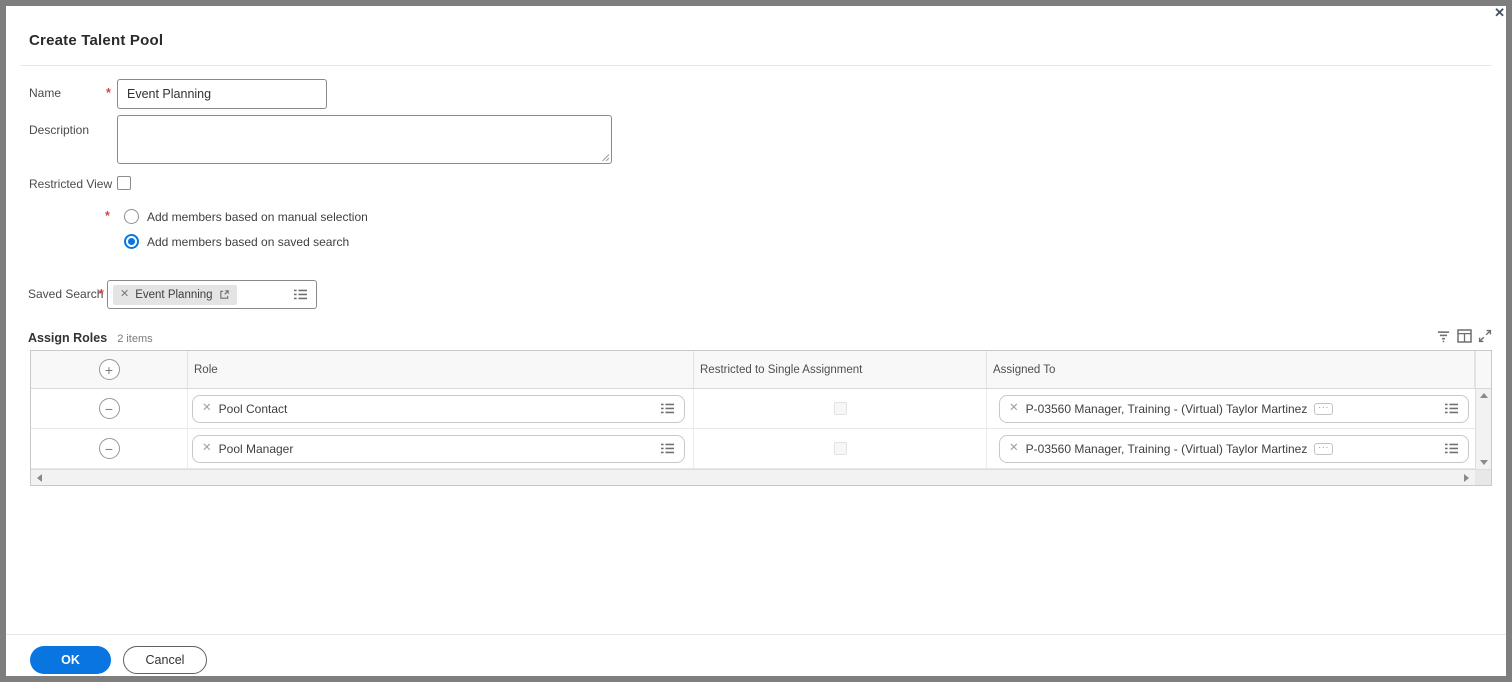 The image size is (1512, 682). What do you see at coordinates (256, 448) in the screenshot?
I see `role-pill-label: Pool Manager` at bounding box center [256, 448].